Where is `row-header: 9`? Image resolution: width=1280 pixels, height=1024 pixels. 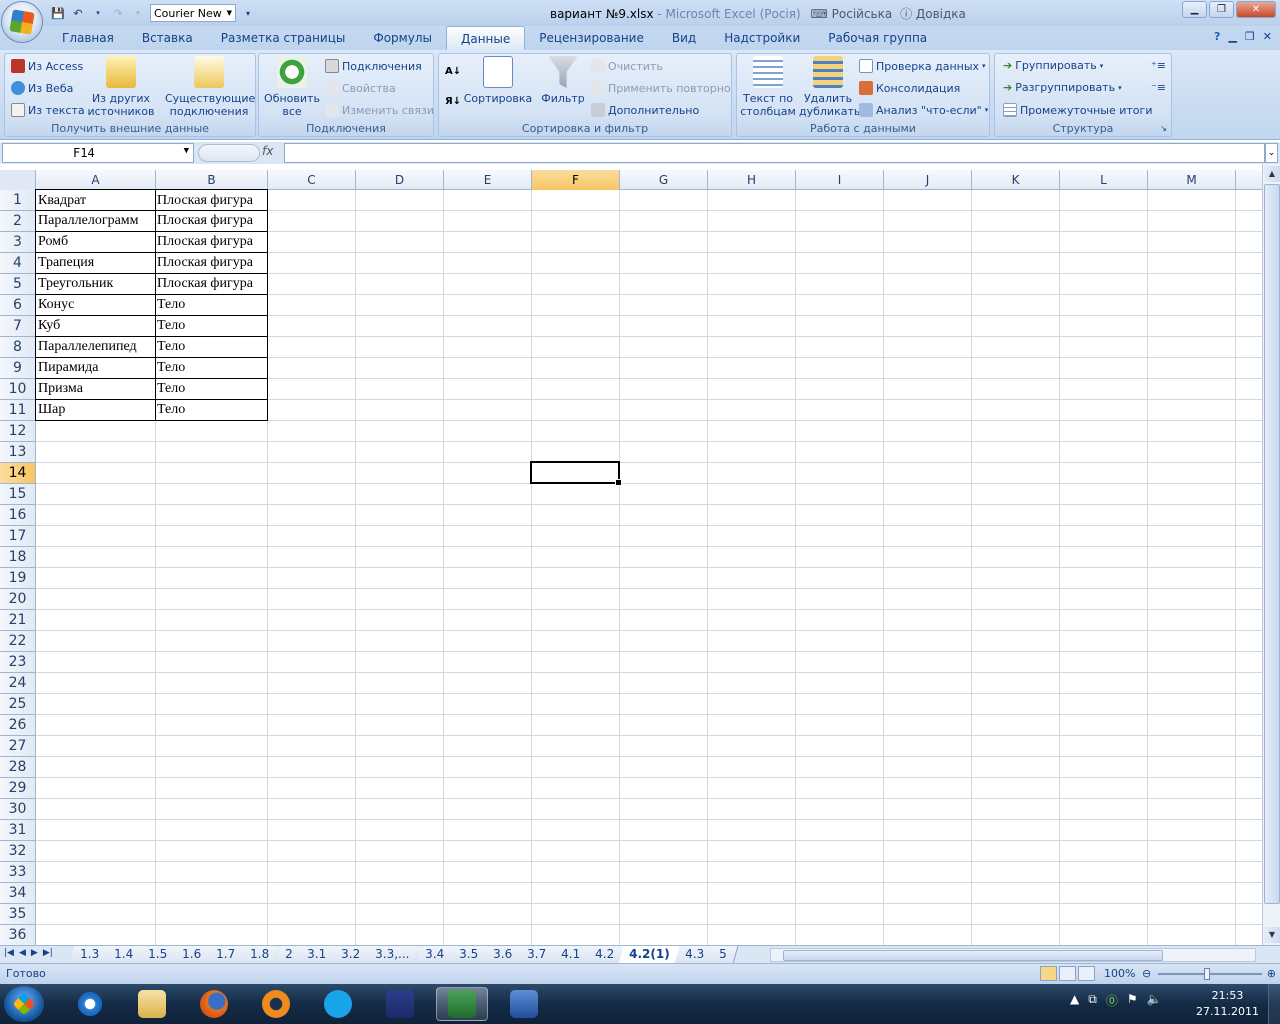
row-header: 9 is located at coordinates (18, 368).